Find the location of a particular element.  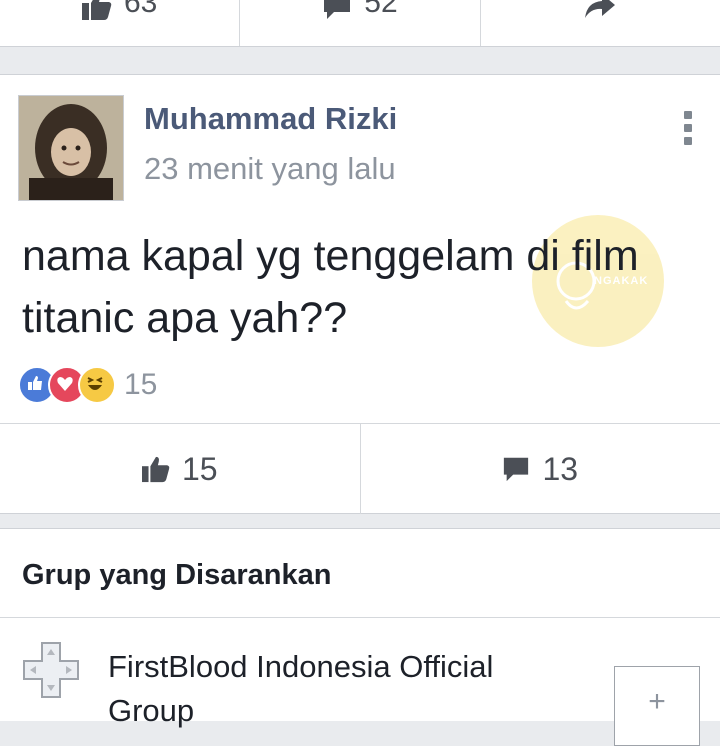

post-action-bar: 15 13 is located at coordinates (360, 468).